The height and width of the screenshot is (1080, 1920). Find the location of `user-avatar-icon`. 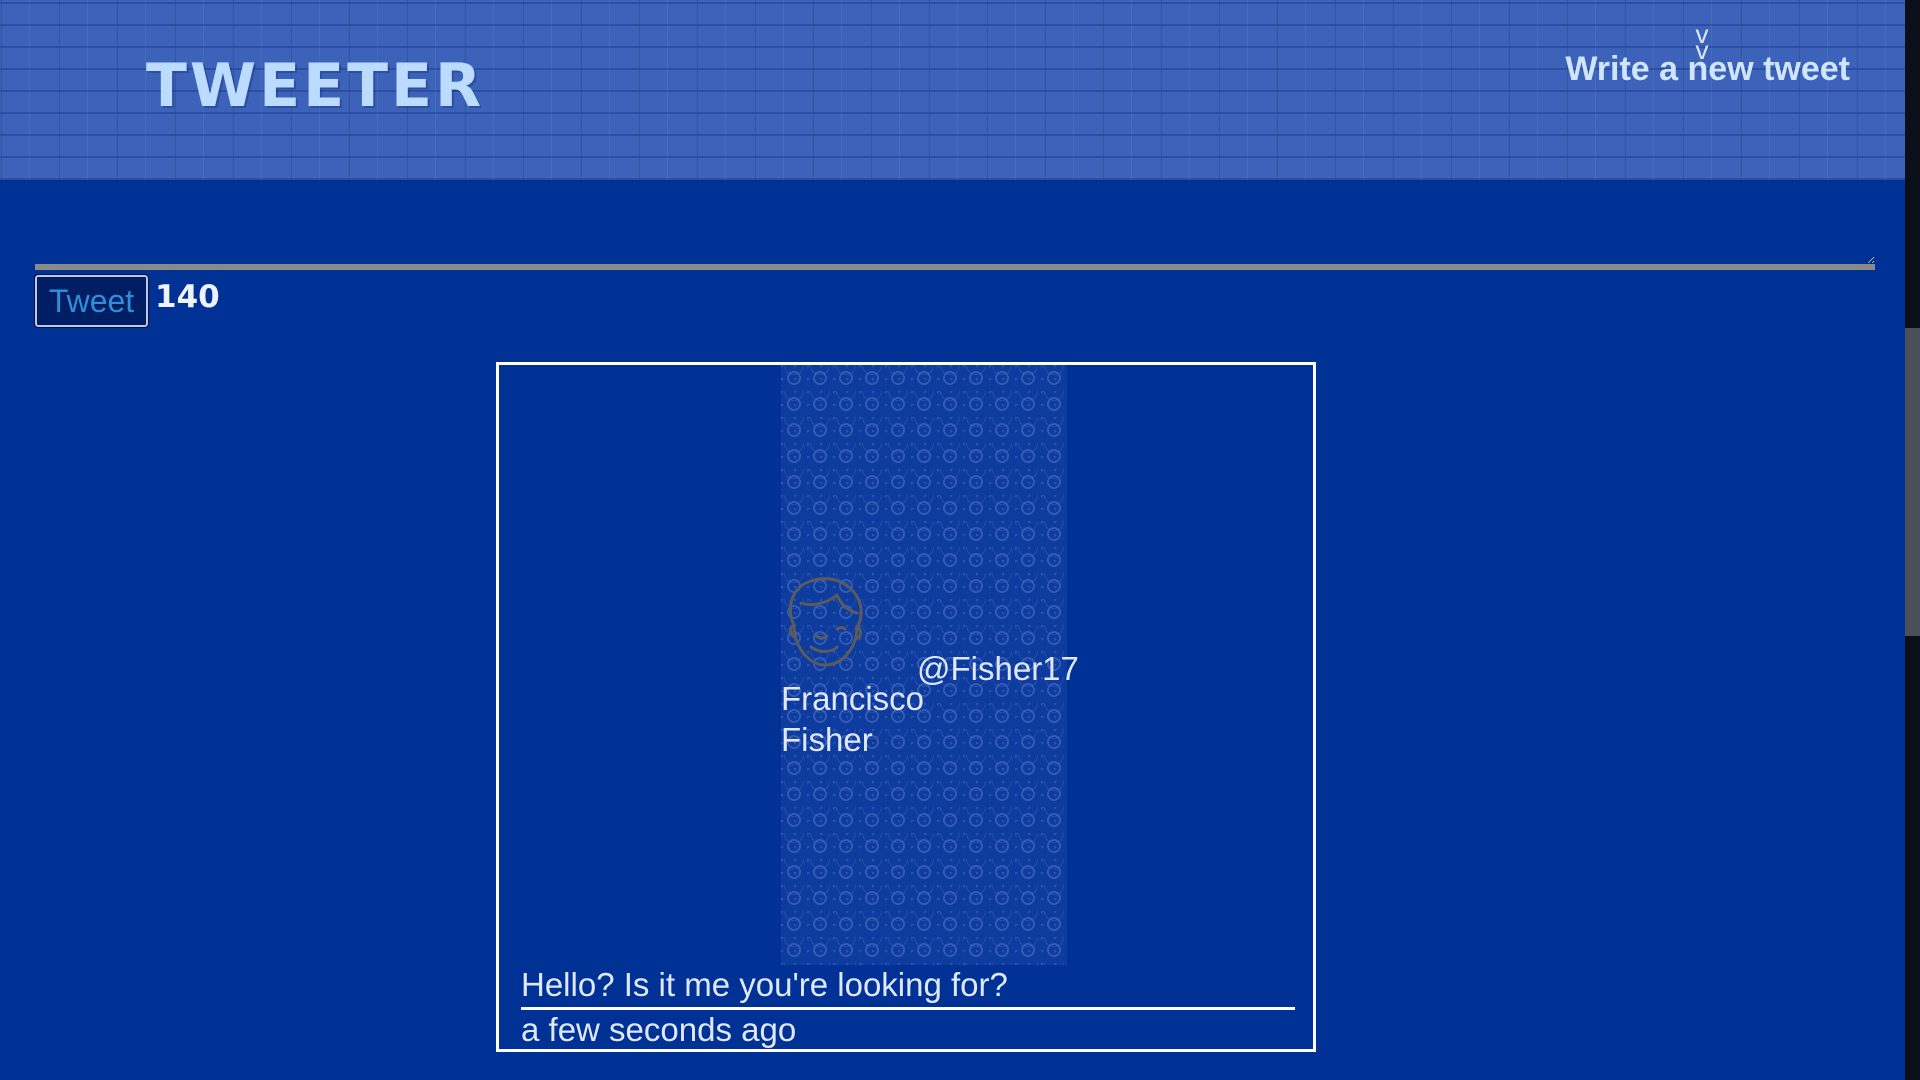

user-avatar-icon is located at coordinates (825, 623).